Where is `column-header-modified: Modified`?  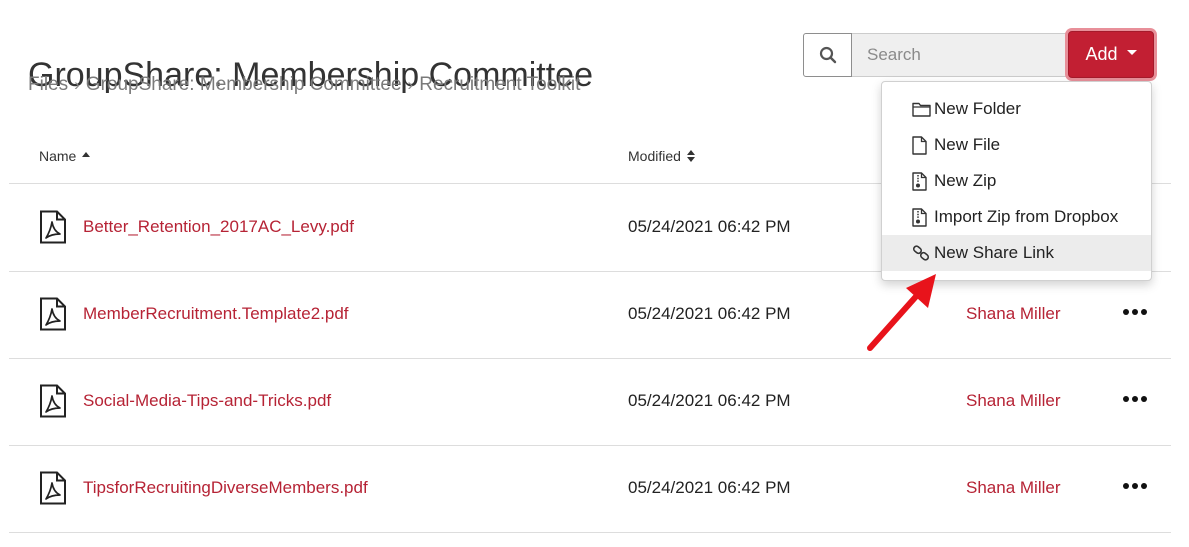
column-header-modified: Modified is located at coordinates (661, 156).